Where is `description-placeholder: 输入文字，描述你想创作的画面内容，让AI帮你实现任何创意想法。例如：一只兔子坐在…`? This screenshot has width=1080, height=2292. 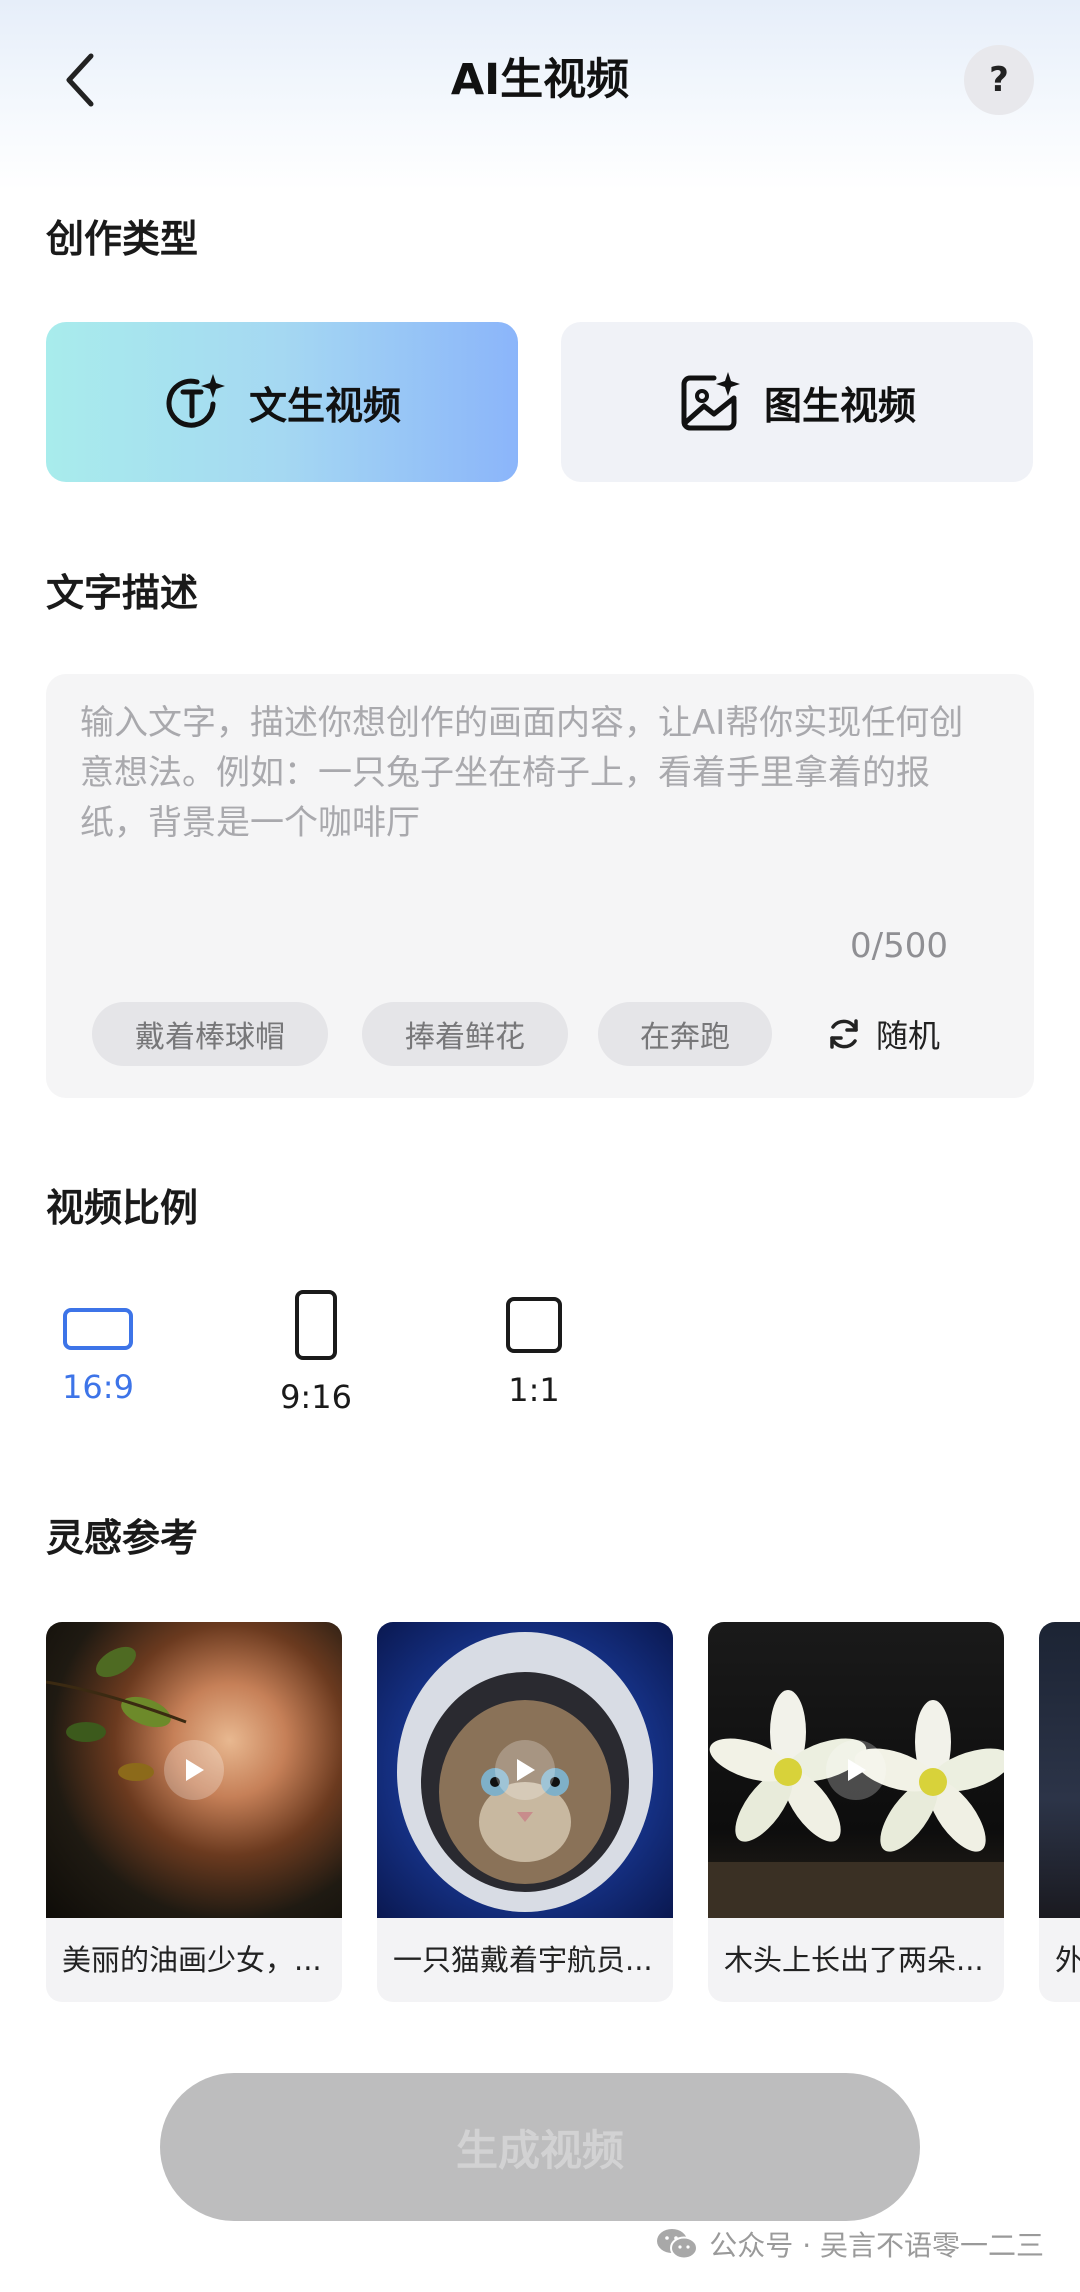 description-placeholder: 输入文字，描述你想创作的画面内容，让AI帮你实现任何创意想法。例如：一只兔子坐在… is located at coordinates (522, 773).